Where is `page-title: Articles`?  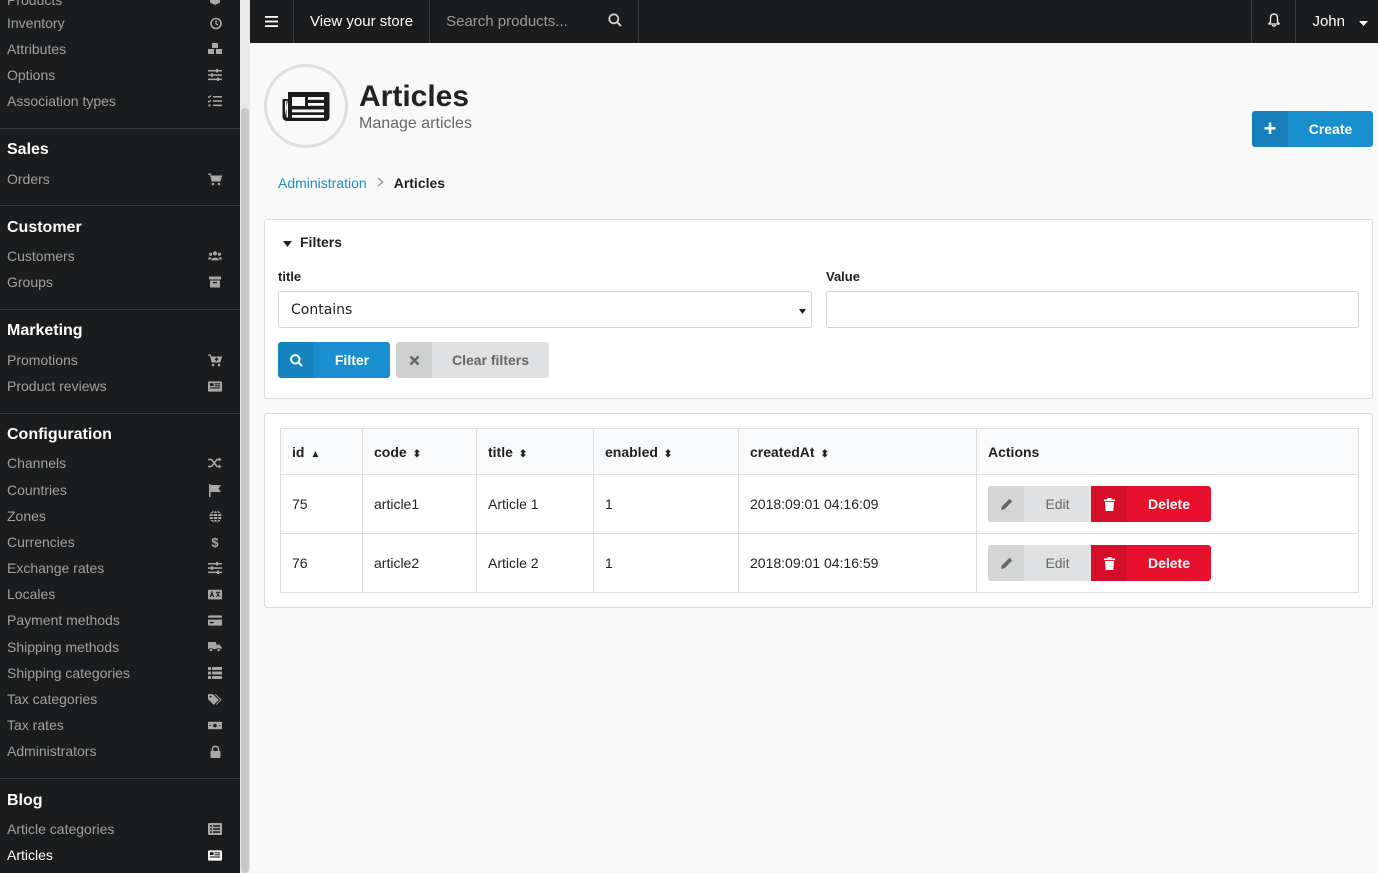 page-title: Articles is located at coordinates (414, 96).